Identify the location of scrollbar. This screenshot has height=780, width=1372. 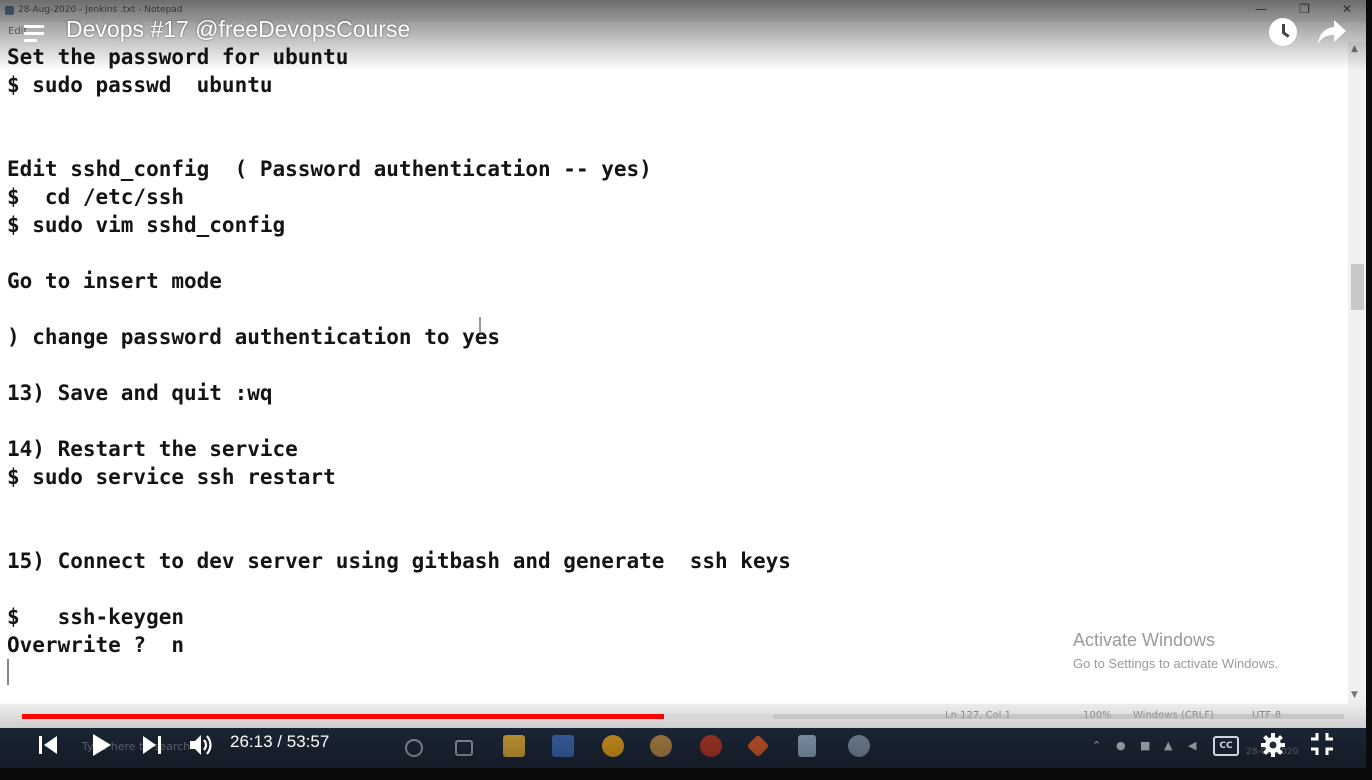
(1357, 373).